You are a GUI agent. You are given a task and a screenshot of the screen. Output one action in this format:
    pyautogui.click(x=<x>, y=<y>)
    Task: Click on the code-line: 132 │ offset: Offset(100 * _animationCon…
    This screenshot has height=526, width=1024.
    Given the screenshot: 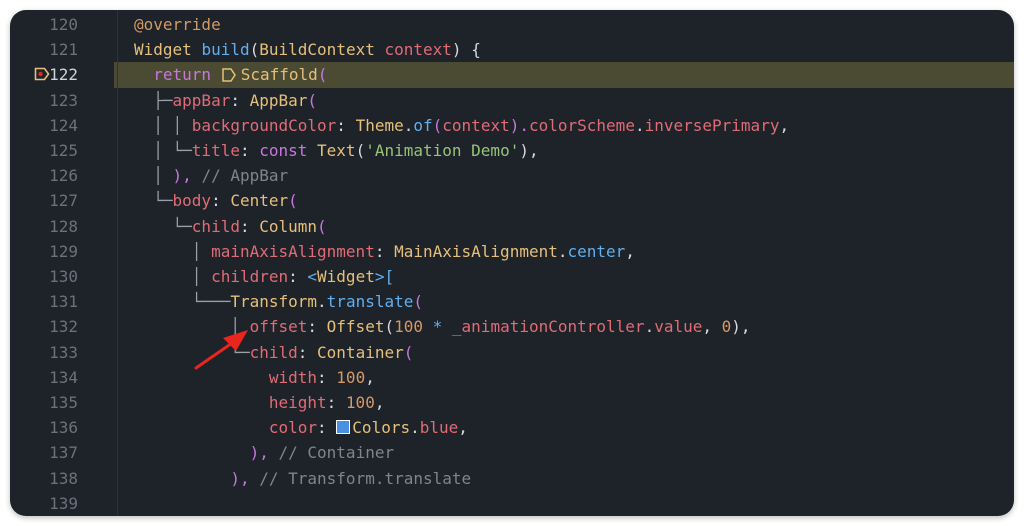 What is the action you would take?
    pyautogui.click(x=512, y=326)
    